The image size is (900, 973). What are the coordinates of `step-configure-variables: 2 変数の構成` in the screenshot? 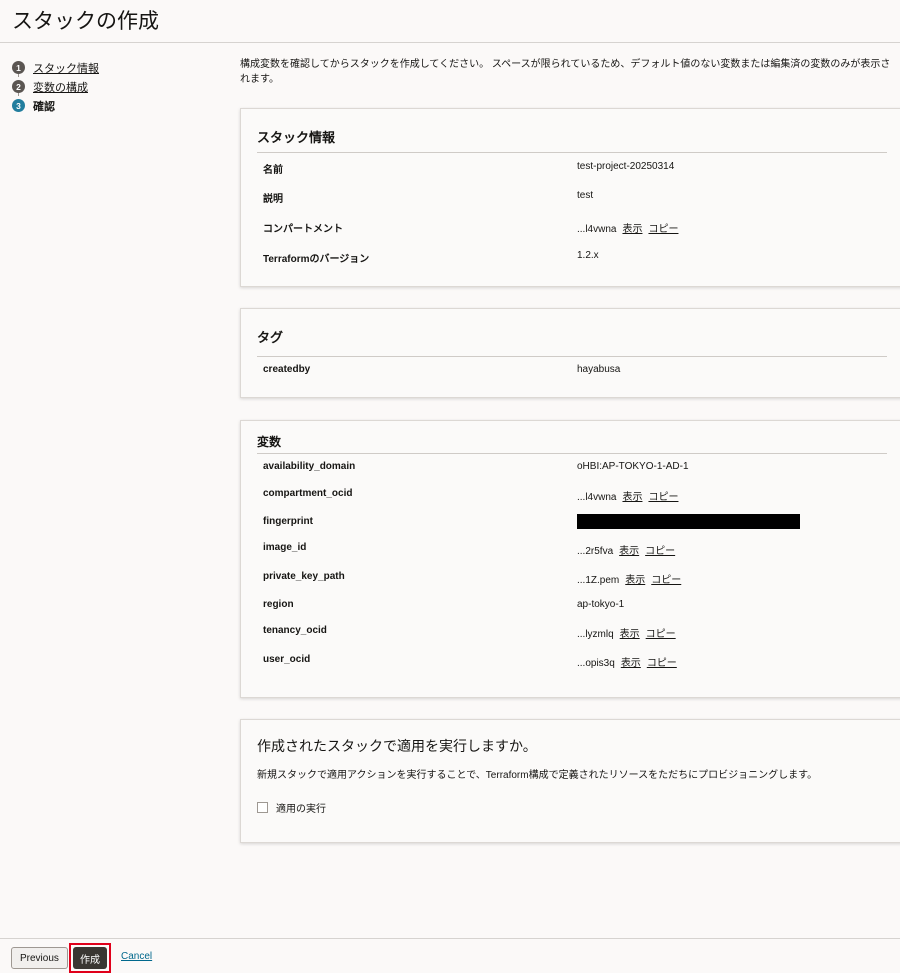 It's located at (55, 86).